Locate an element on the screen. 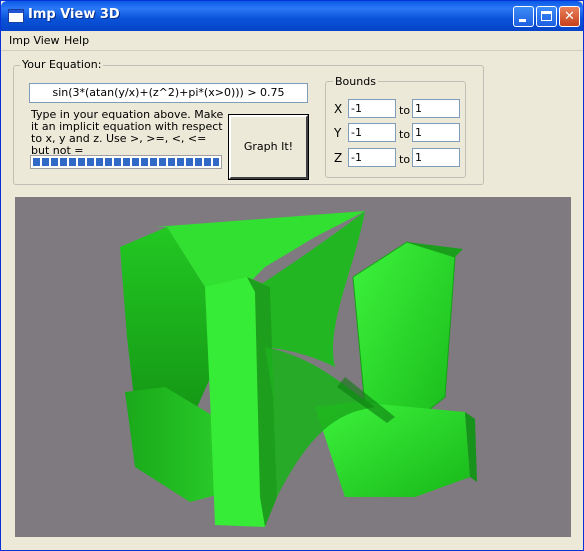  menu-help: Help is located at coordinates (76, 40).